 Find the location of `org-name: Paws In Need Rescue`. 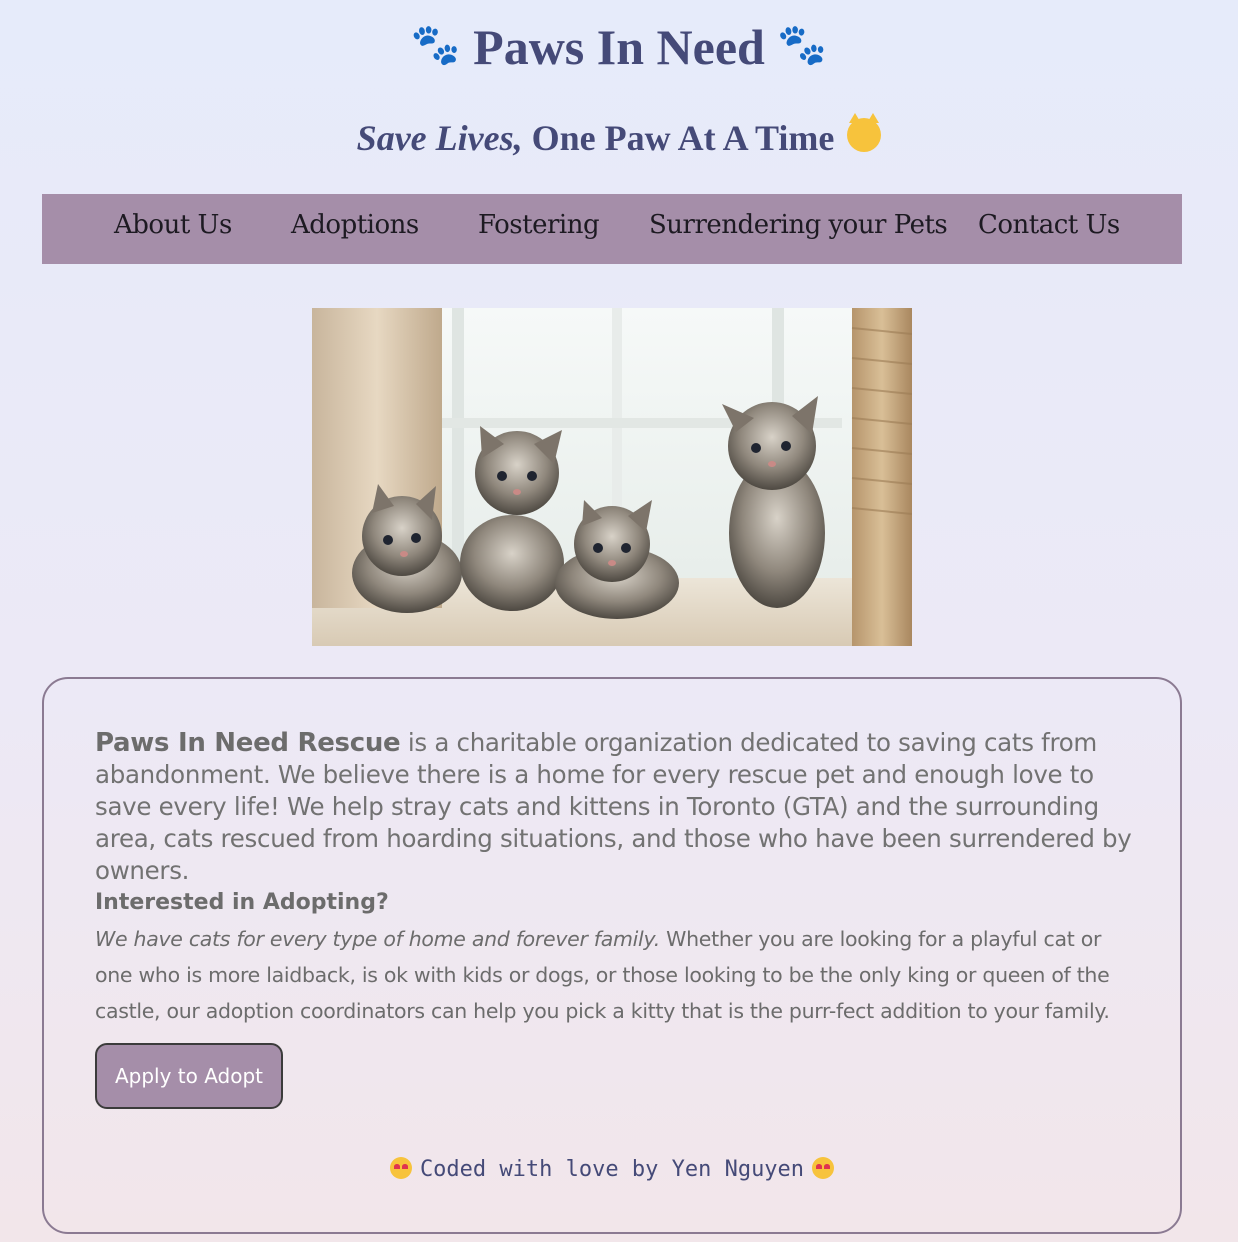

org-name: Paws In Need Rescue is located at coordinates (248, 743).